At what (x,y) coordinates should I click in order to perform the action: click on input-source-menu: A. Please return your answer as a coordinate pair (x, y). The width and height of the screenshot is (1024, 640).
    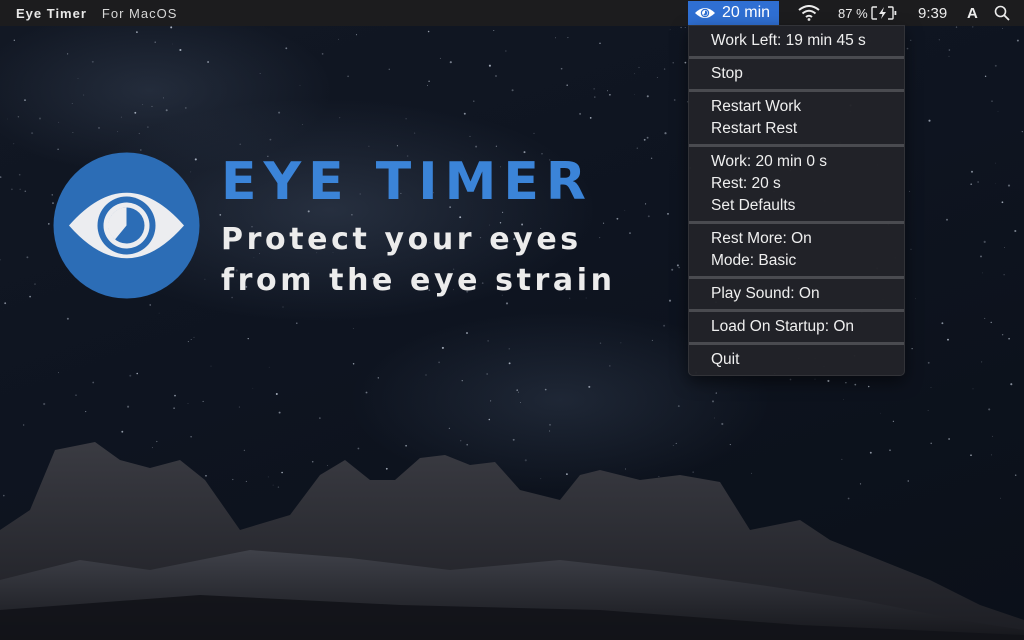
    Looking at the image, I should click on (972, 13).